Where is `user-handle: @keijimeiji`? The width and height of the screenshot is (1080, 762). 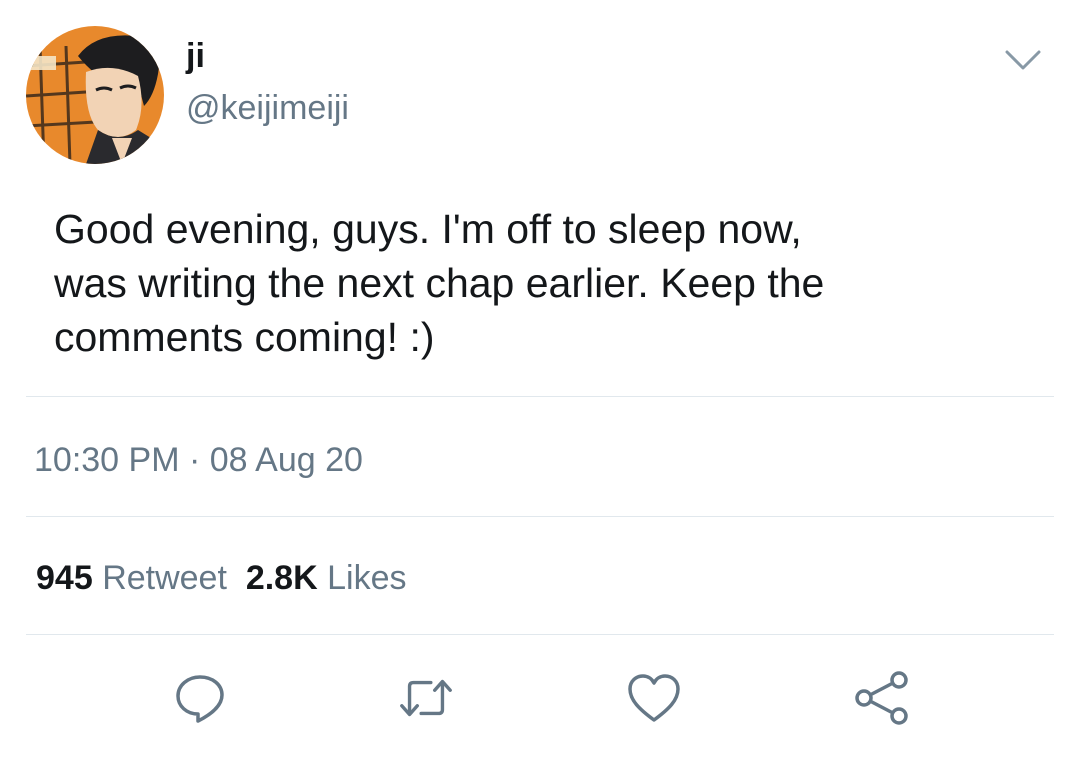 user-handle: @keijimeiji is located at coordinates (267, 108).